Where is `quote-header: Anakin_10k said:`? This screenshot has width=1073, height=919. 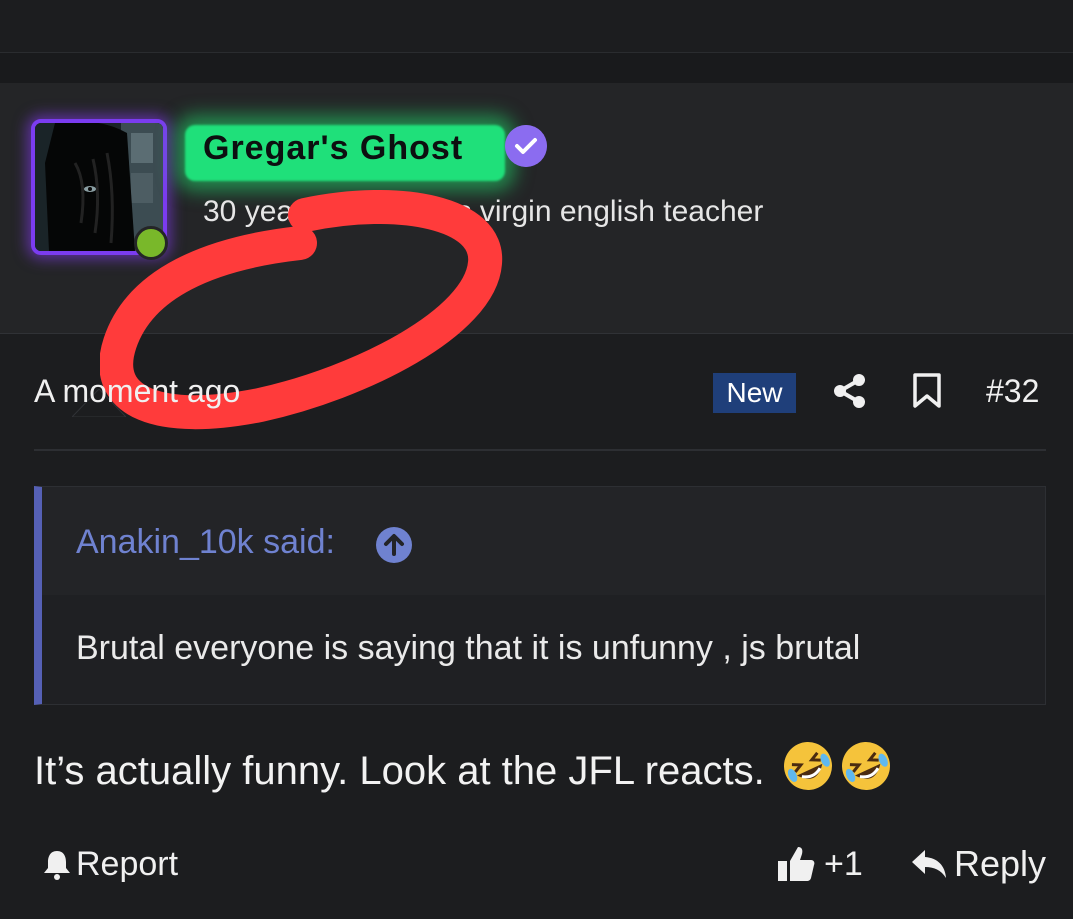 quote-header: Anakin_10k said: is located at coordinates (543, 541).